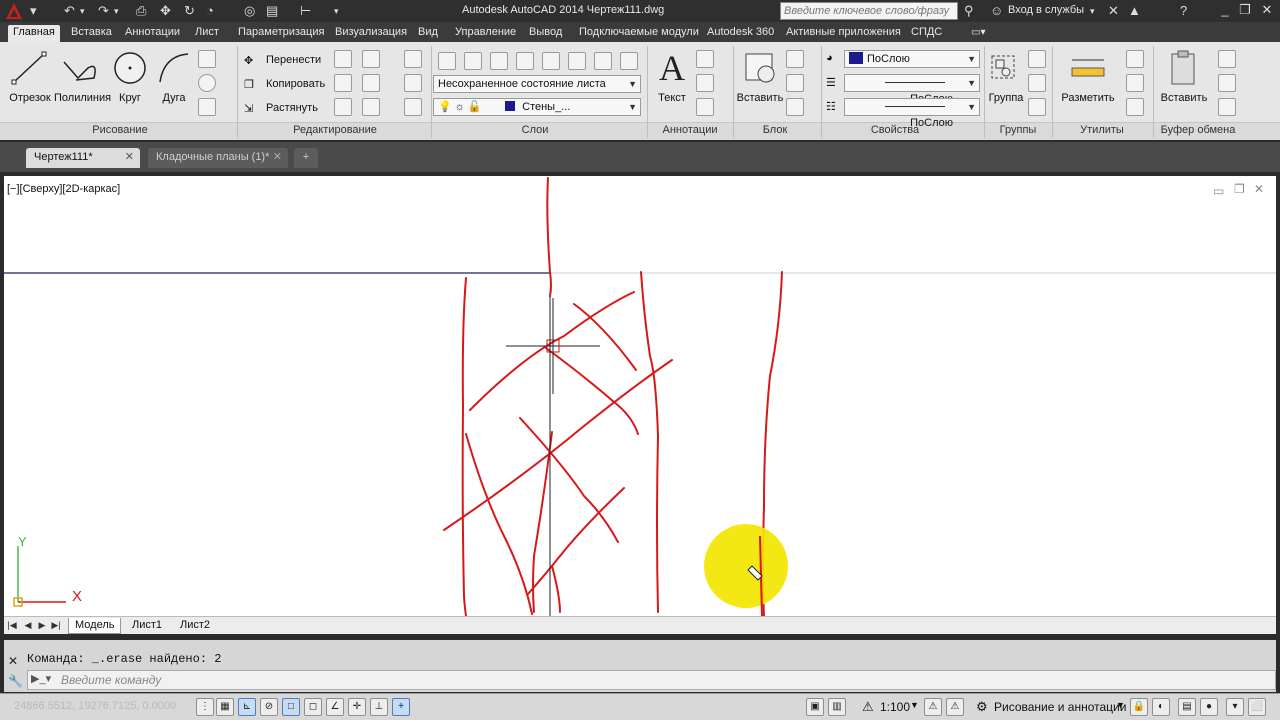 This screenshot has width=1280, height=720. What do you see at coordinates (1135, 83) in the screenshot?
I see `select-similar-icon` at bounding box center [1135, 83].